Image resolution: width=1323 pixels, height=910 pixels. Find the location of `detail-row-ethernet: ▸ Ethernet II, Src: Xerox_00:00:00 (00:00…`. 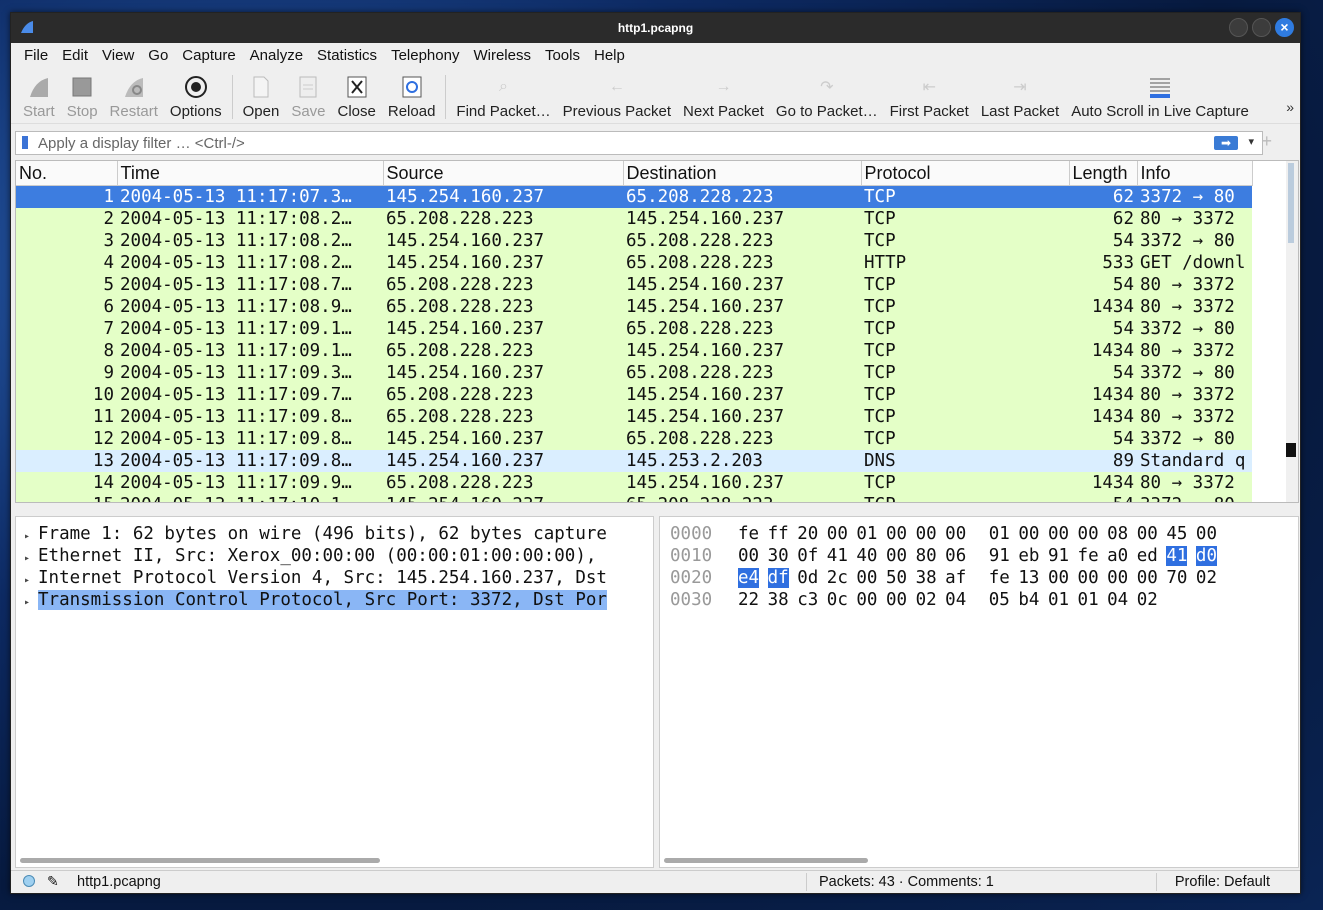

detail-row-ethernet: ▸ Ethernet II, Src: Xerox_00:00:00 (00:00… is located at coordinates (334, 556).